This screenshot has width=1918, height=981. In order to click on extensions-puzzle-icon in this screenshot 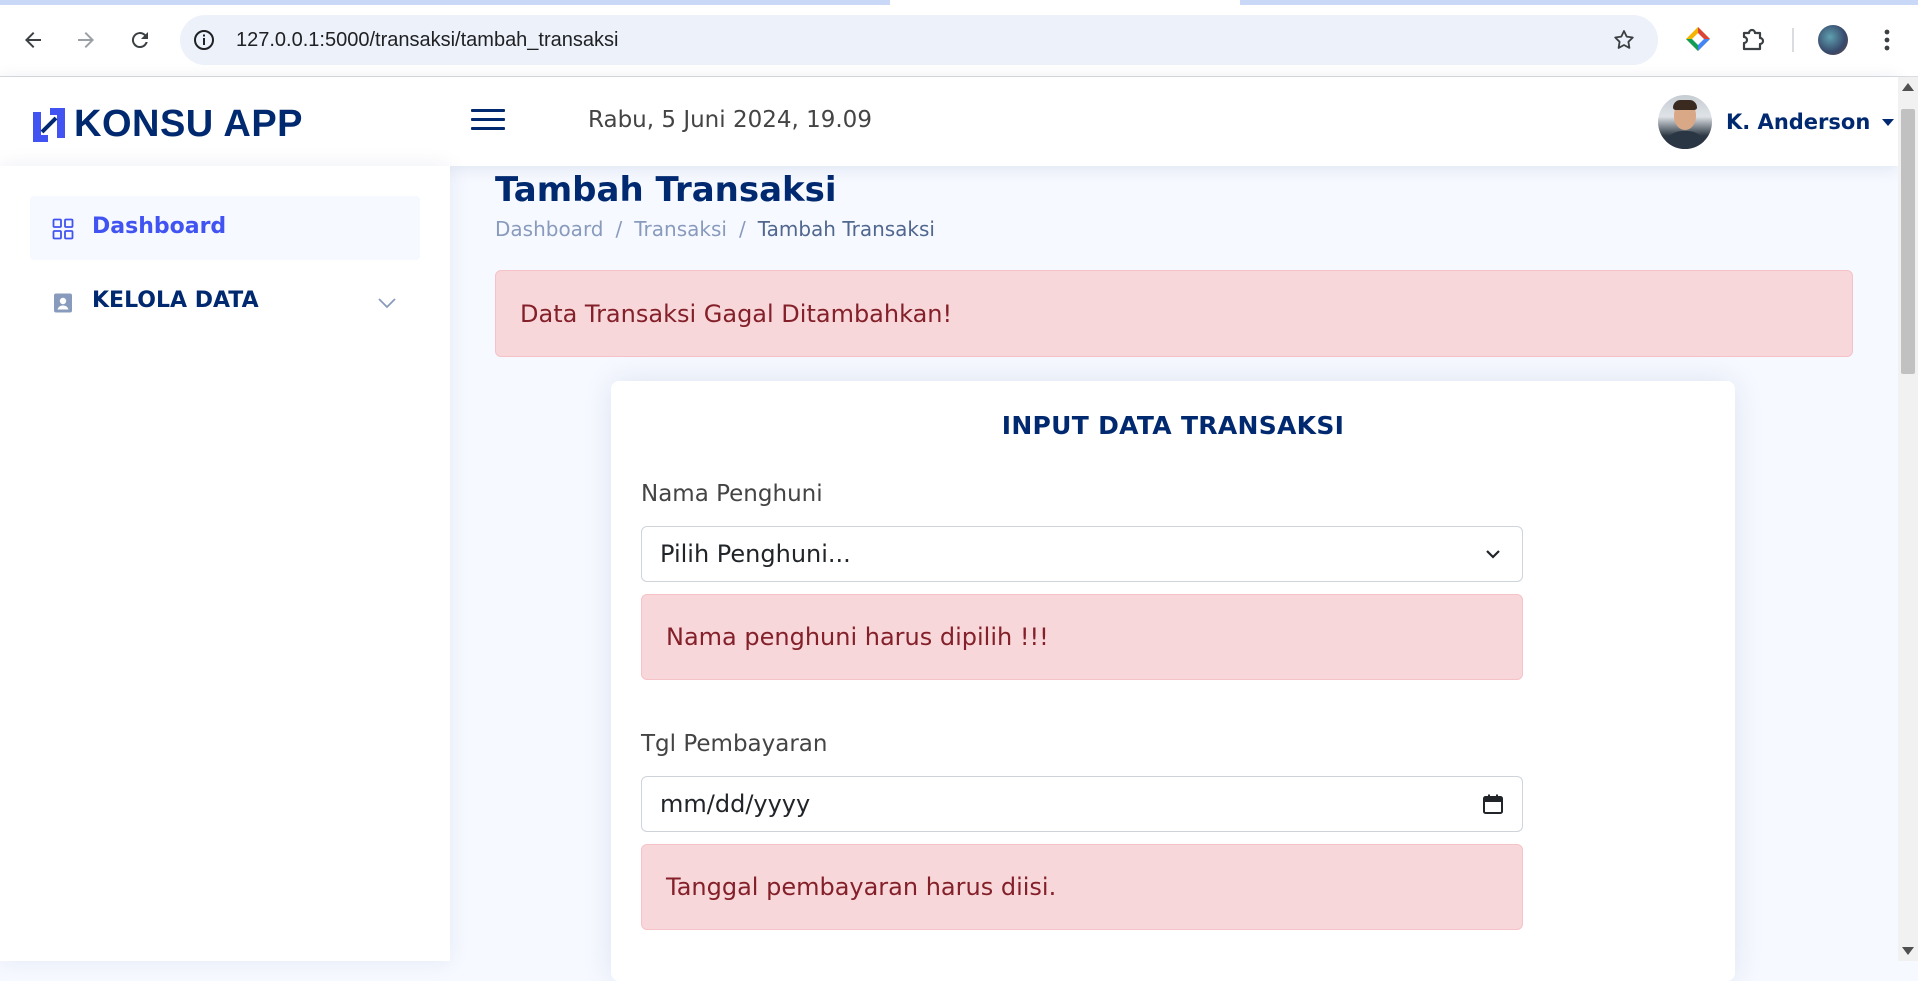, I will do `click(1753, 39)`.